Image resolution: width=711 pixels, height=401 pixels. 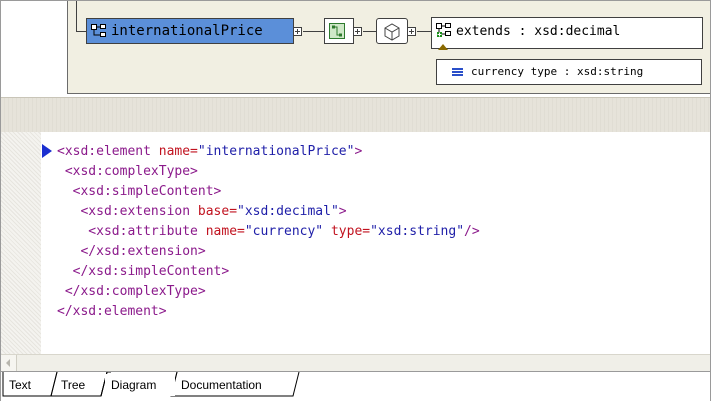 What do you see at coordinates (355, 362) in the screenshot?
I see `horizontal-scrollbar` at bounding box center [355, 362].